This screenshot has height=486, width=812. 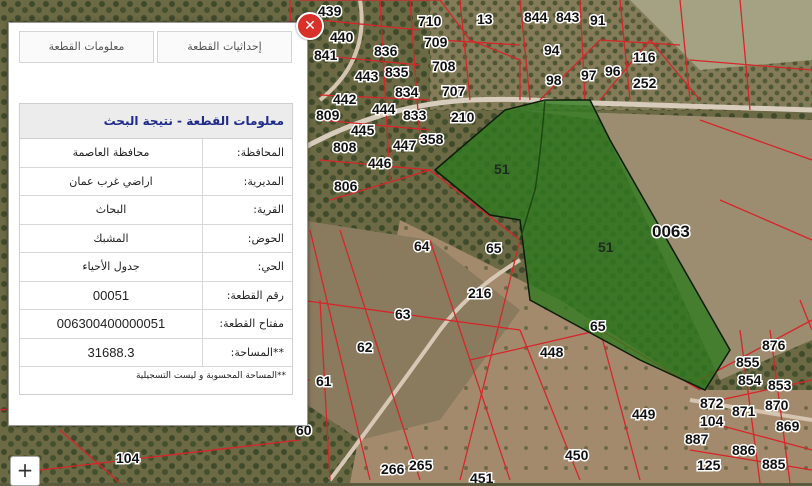 What do you see at coordinates (111, 323) in the screenshot?
I see `row-value: 006300400000051` at bounding box center [111, 323].